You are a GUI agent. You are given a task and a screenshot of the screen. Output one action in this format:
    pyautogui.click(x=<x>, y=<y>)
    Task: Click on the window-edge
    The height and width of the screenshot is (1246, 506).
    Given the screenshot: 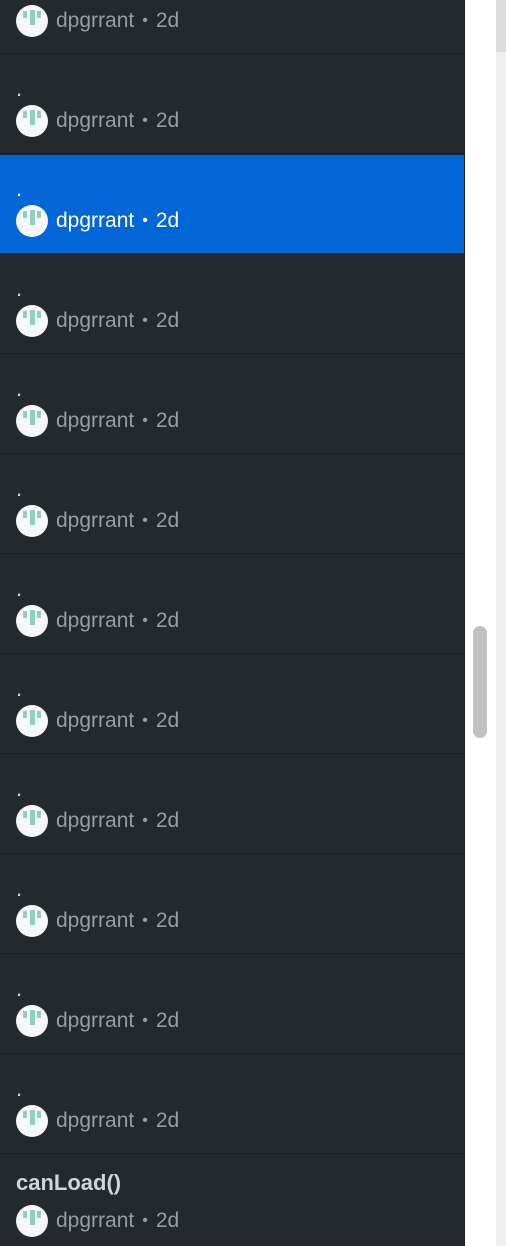 What is the action you would take?
    pyautogui.click(x=501, y=623)
    